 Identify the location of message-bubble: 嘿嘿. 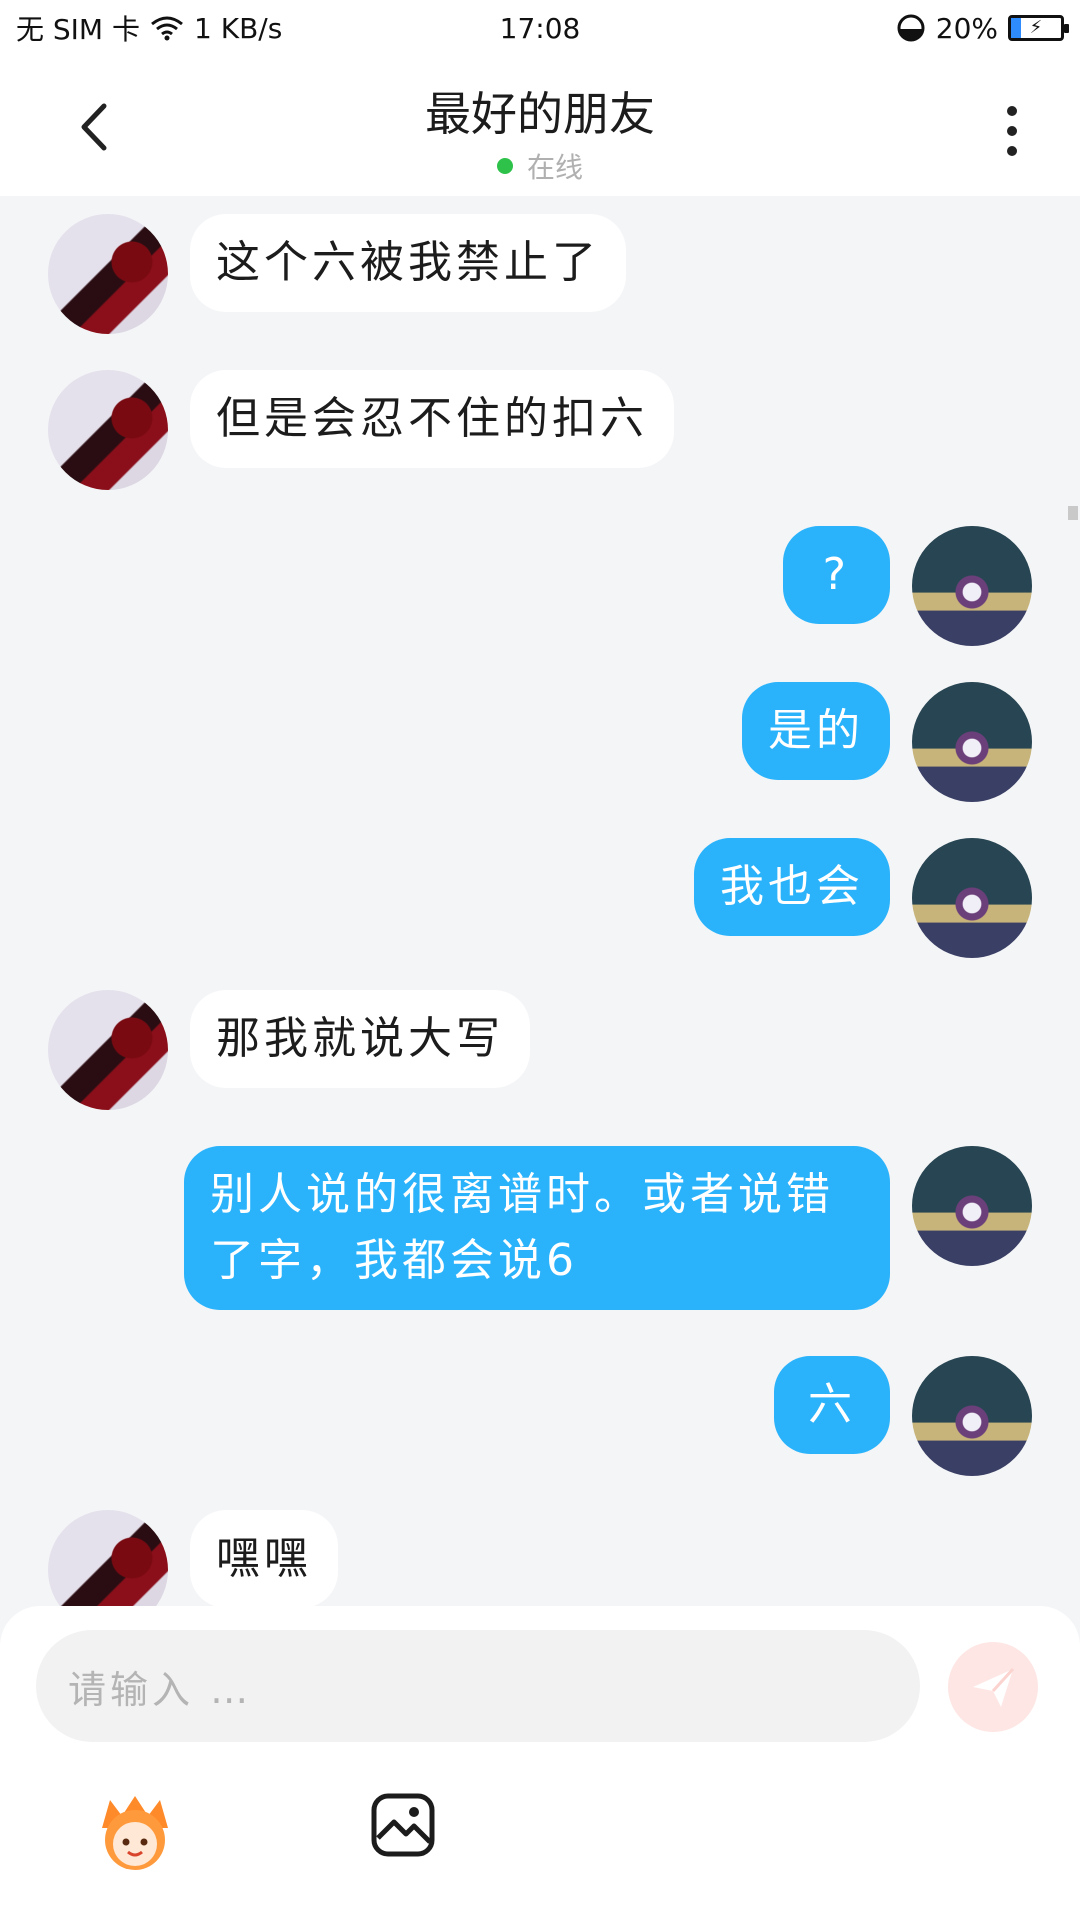
(264, 1558).